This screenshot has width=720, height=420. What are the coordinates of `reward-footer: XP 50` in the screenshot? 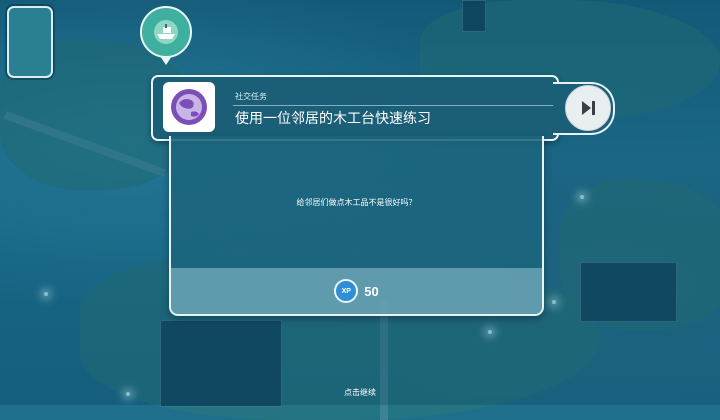 It's located at (356, 291).